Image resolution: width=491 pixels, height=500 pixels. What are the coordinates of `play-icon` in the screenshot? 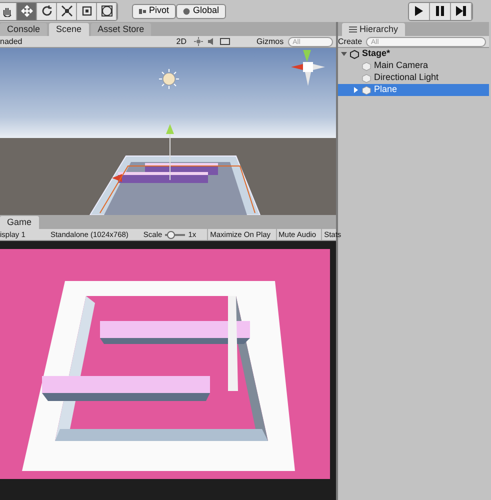 It's located at (419, 11).